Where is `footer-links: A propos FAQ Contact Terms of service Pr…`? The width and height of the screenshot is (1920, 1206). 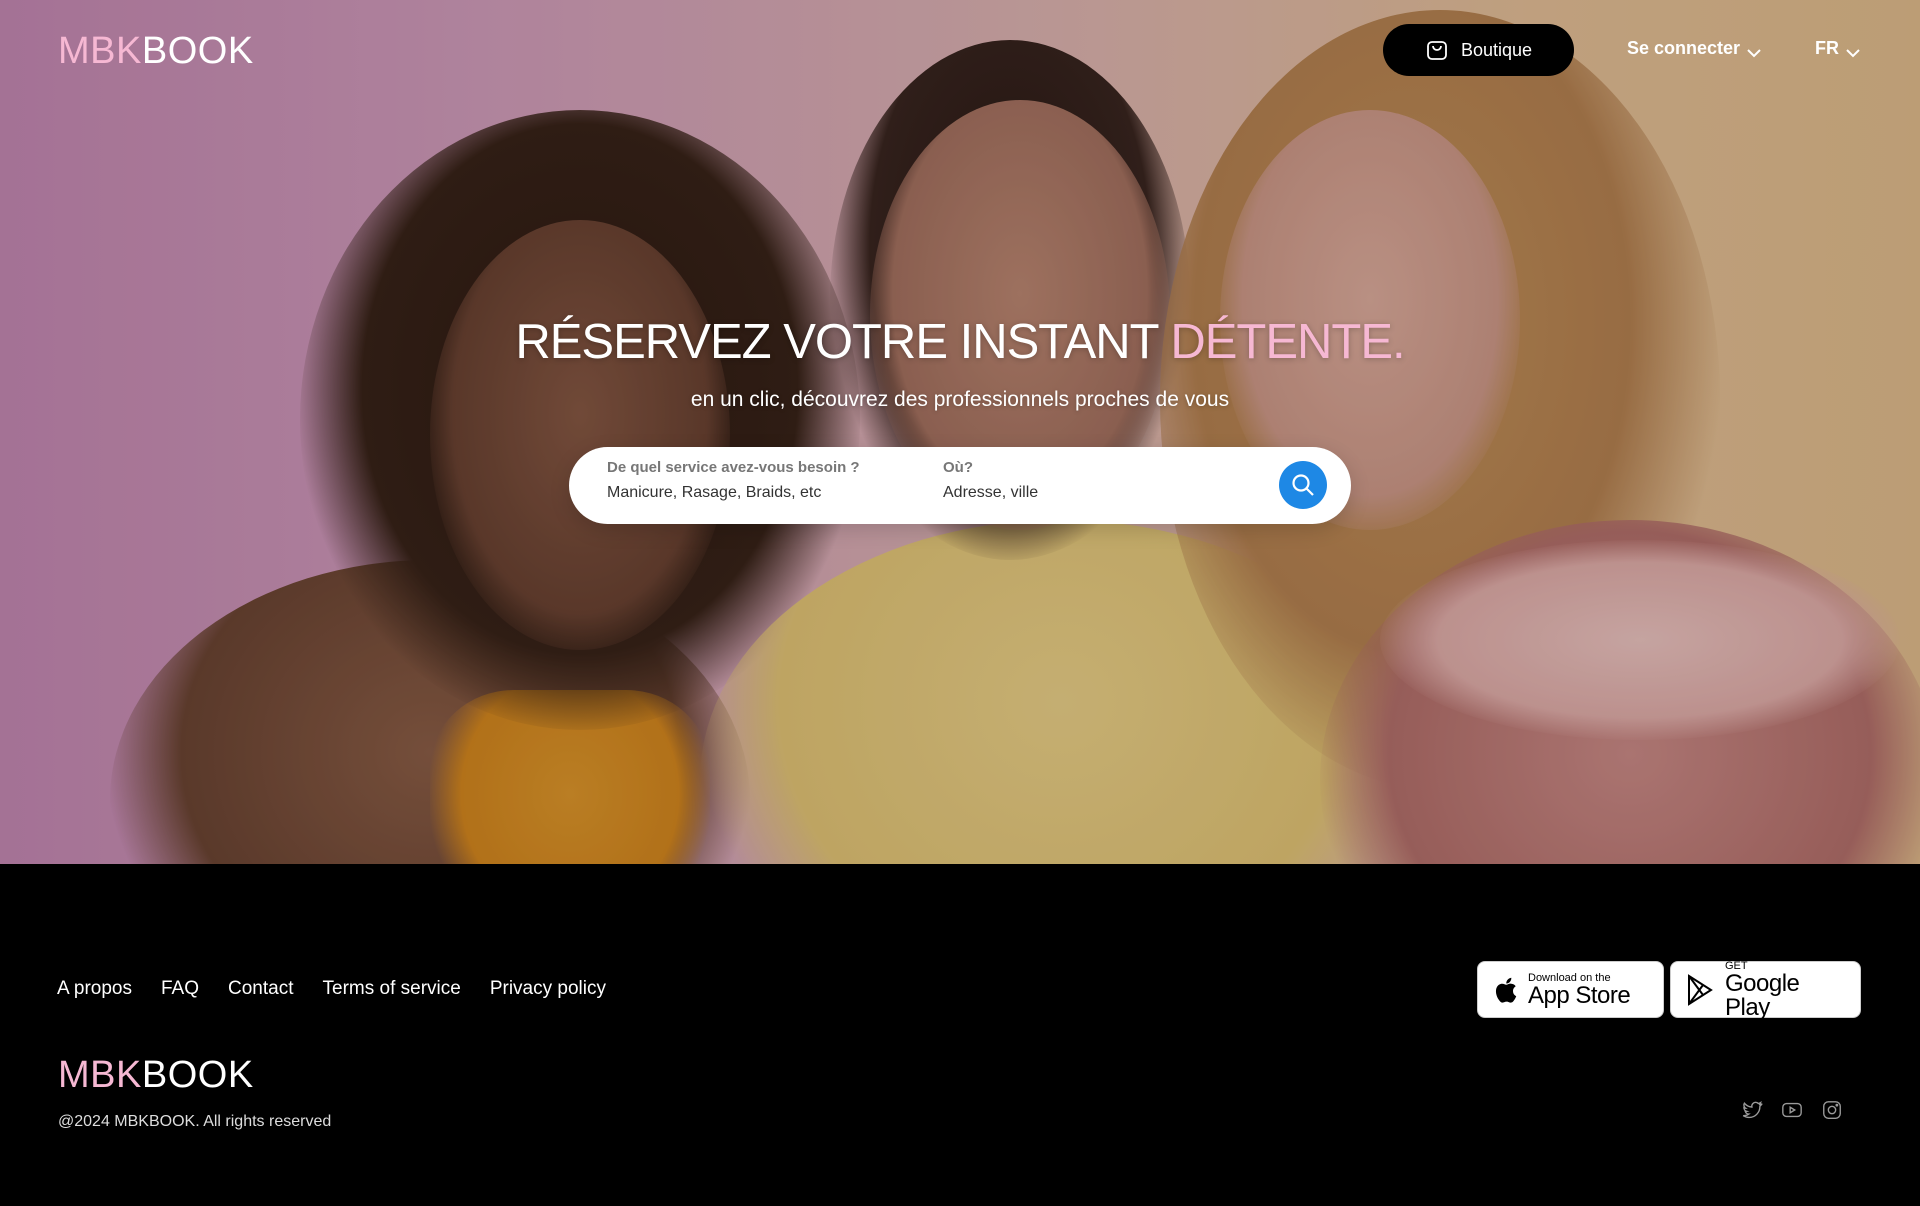
footer-links: A propos FAQ Contact Terms of service Pr… is located at coordinates (331, 989).